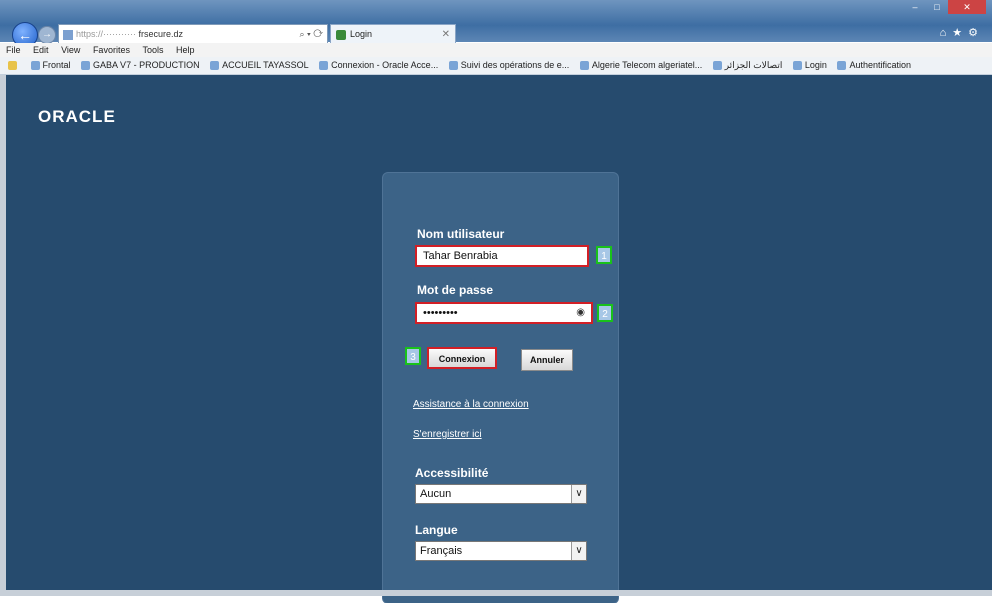 This screenshot has width=992, height=603. Describe the element at coordinates (504, 313) in the screenshot. I see `password-field: ••••••••• ◉` at that location.